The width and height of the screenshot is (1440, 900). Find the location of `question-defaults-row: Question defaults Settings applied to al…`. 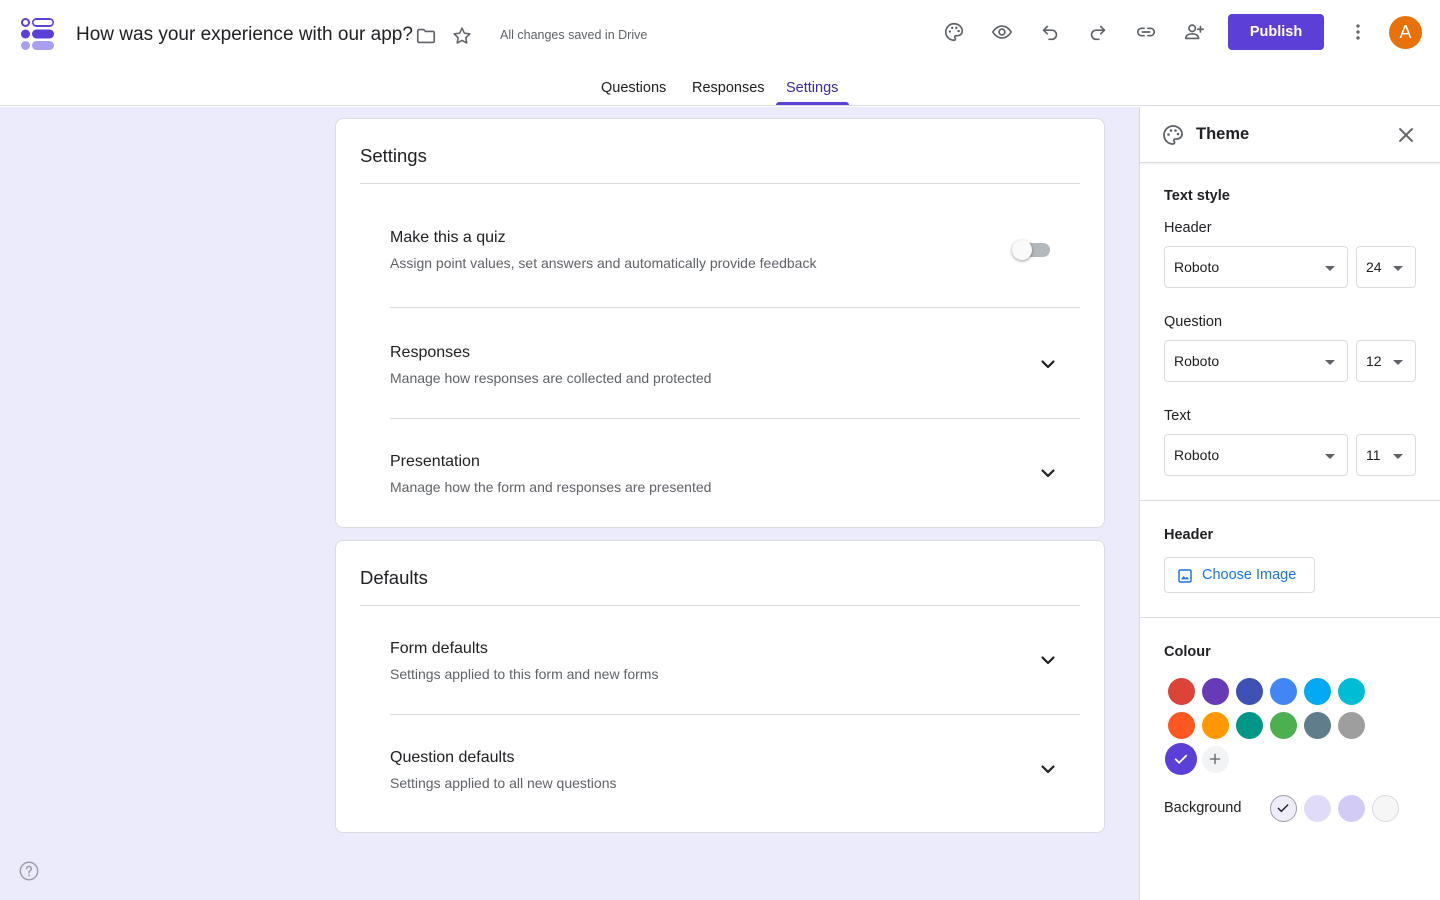

question-defaults-row: Question defaults Settings applied to al… is located at coordinates (735, 770).